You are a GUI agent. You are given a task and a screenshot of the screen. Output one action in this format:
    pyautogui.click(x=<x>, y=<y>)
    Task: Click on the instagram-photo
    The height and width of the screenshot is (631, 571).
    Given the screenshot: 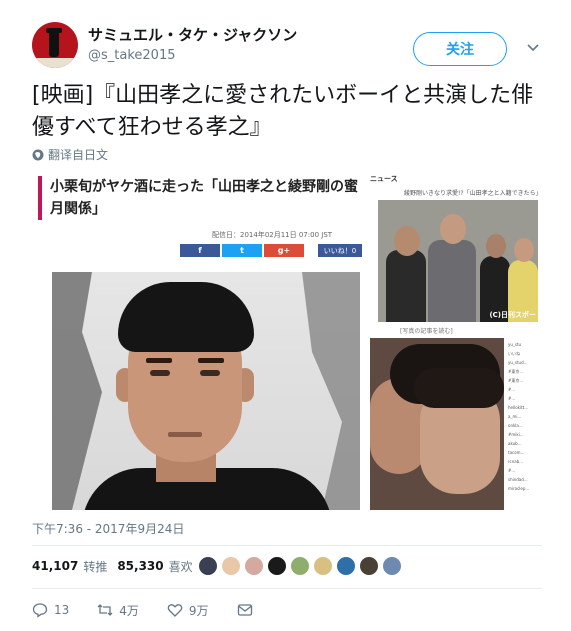 What is the action you would take?
    pyautogui.click(x=437, y=424)
    